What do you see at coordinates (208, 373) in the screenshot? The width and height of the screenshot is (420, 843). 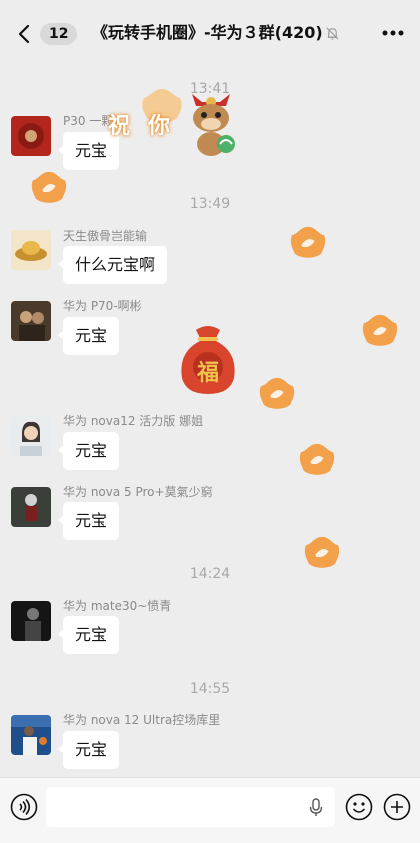 I see `fu-char: 福` at bounding box center [208, 373].